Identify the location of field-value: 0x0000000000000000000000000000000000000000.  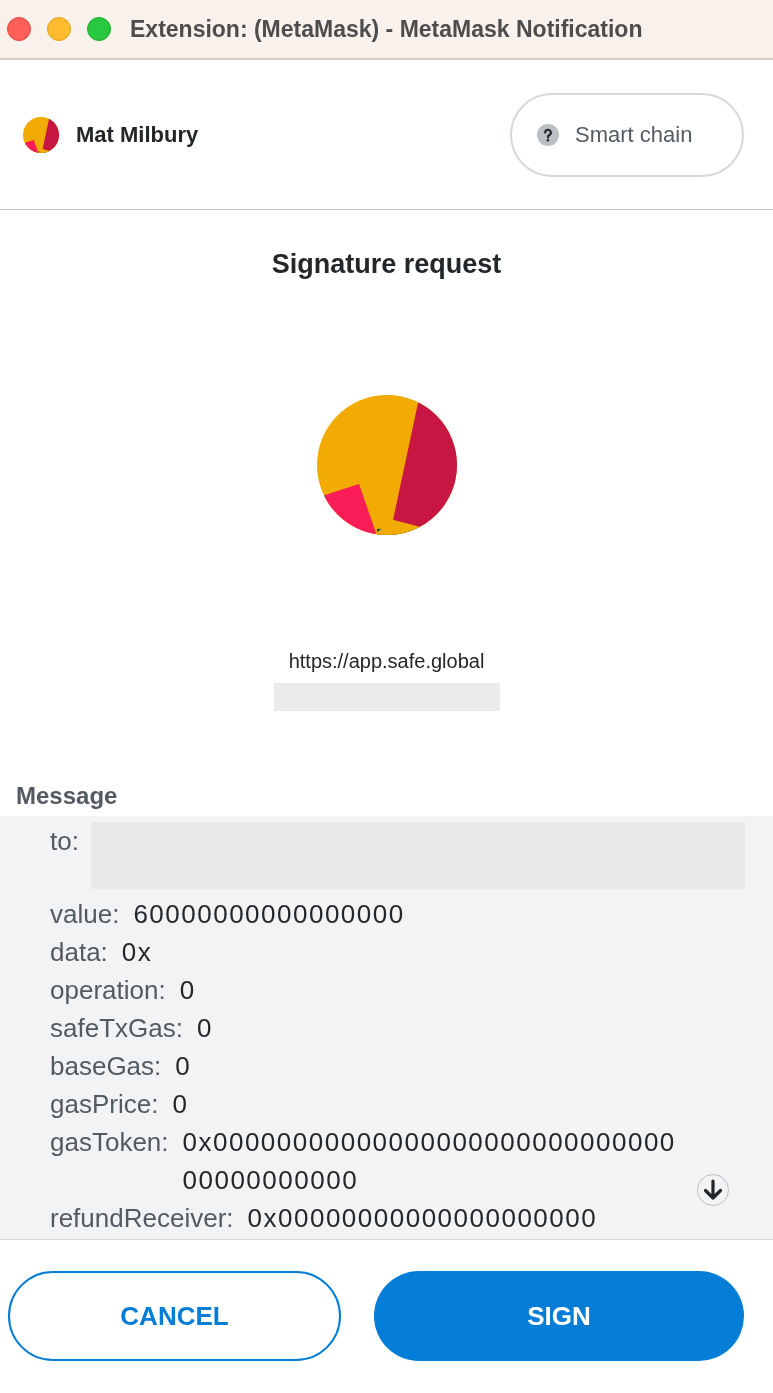
(429, 1161).